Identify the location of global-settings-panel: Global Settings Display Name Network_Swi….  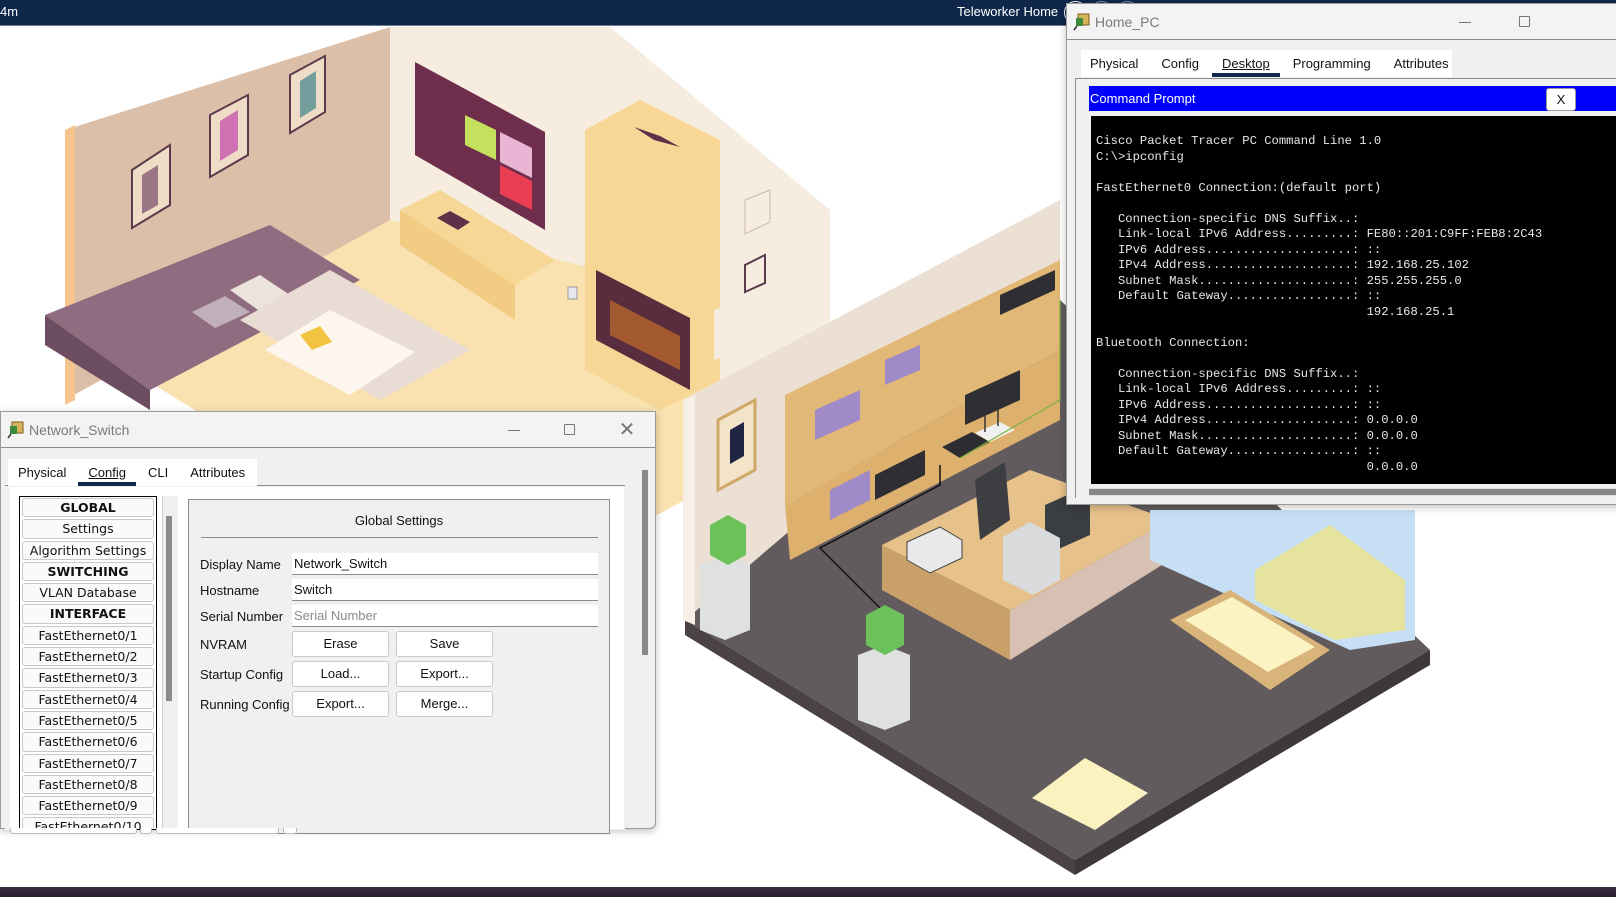
(399, 666).